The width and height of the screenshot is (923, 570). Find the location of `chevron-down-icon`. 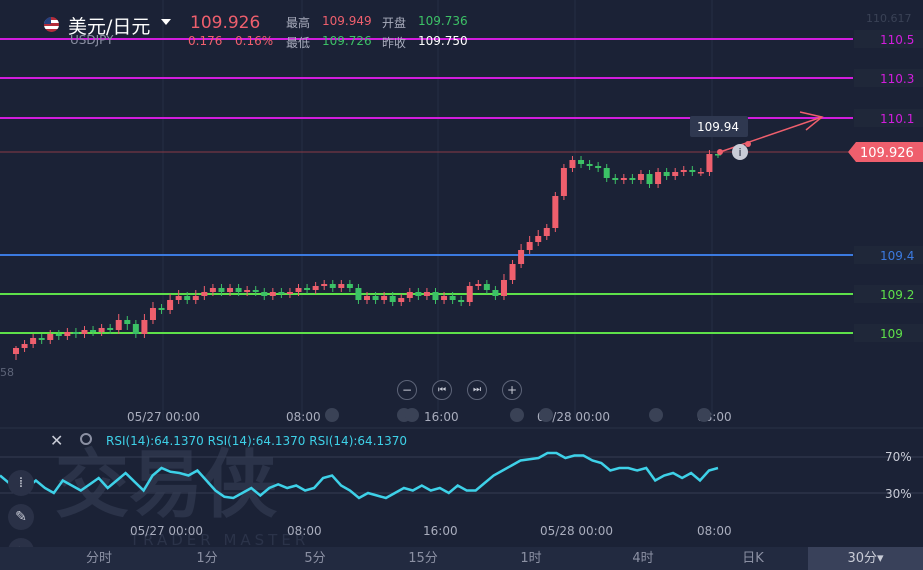

chevron-down-icon is located at coordinates (166, 22).